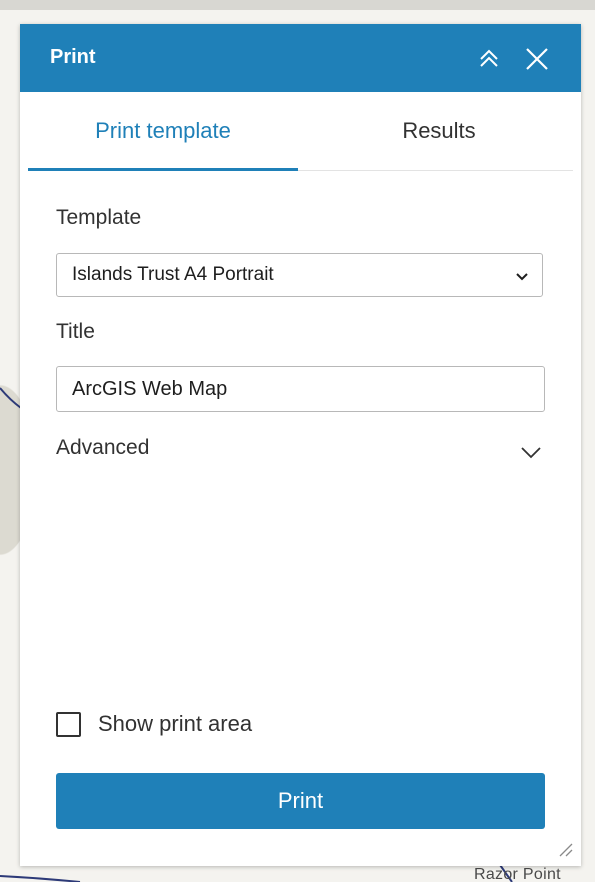  Describe the element at coordinates (175, 723) in the screenshot. I see `show-print-area-label: Show print area` at that location.